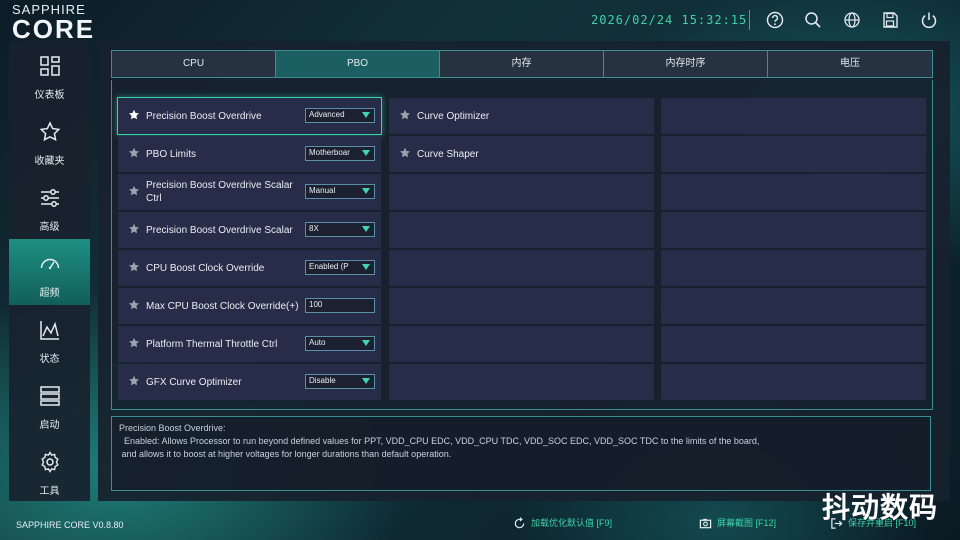 The width and height of the screenshot is (960, 540). Describe the element at coordinates (204, 116) in the screenshot. I see `setting-label: Precision Boost Overdrive` at that location.